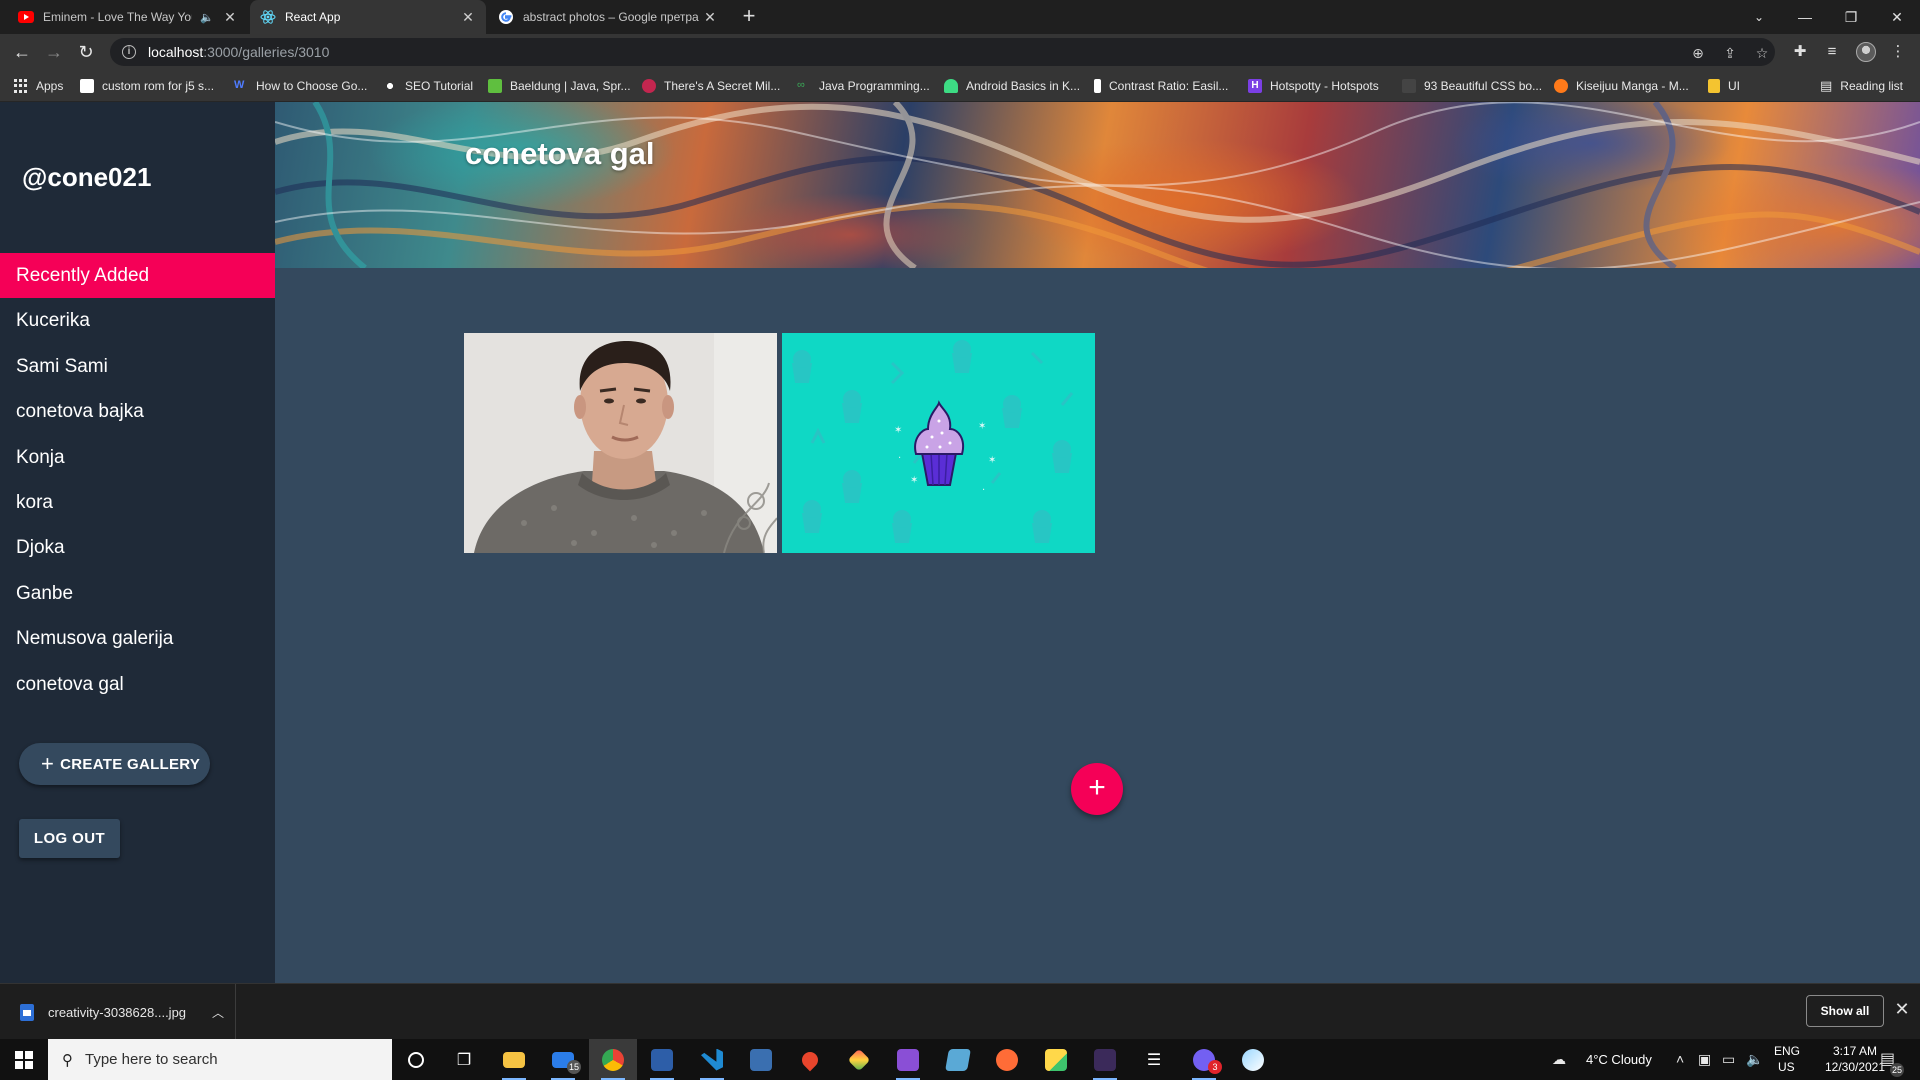 The image size is (1920, 1080). I want to click on task-view-icon: ❐, so click(464, 1059).